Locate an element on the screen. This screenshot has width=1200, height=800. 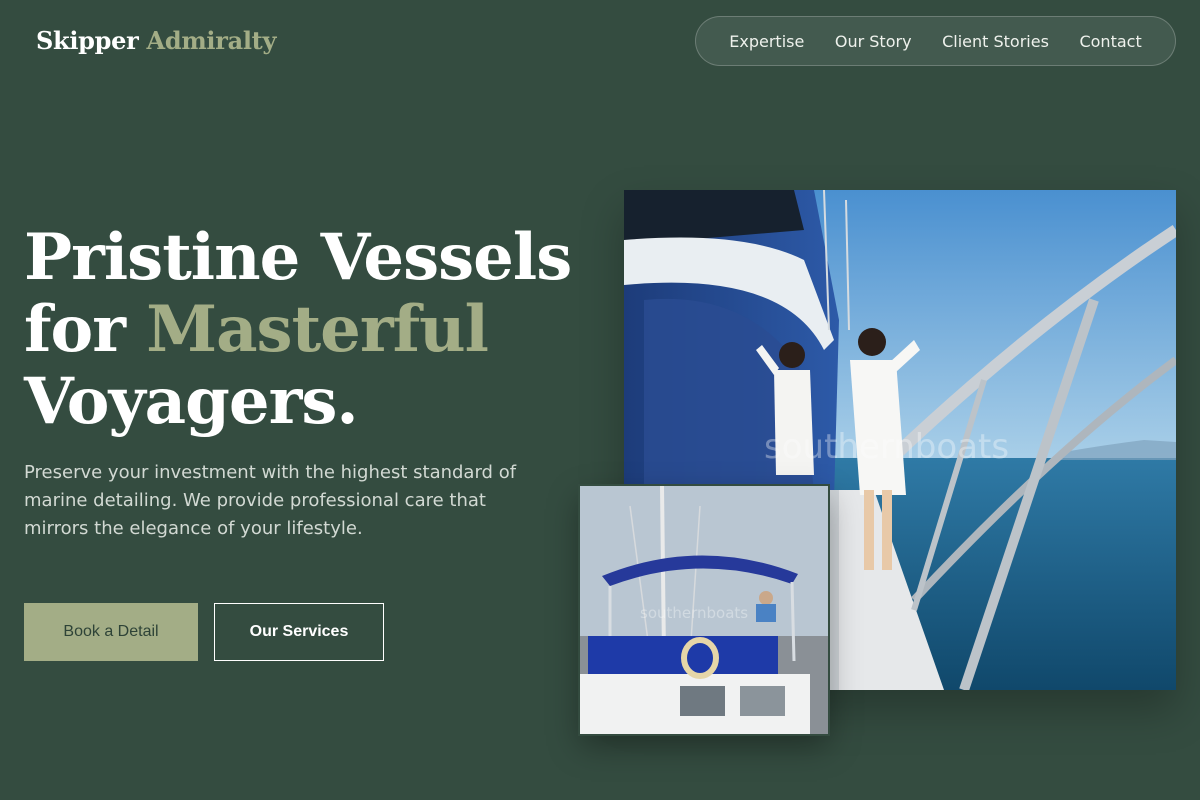
brand-logo: Skipper Admiralty is located at coordinates (156, 40).